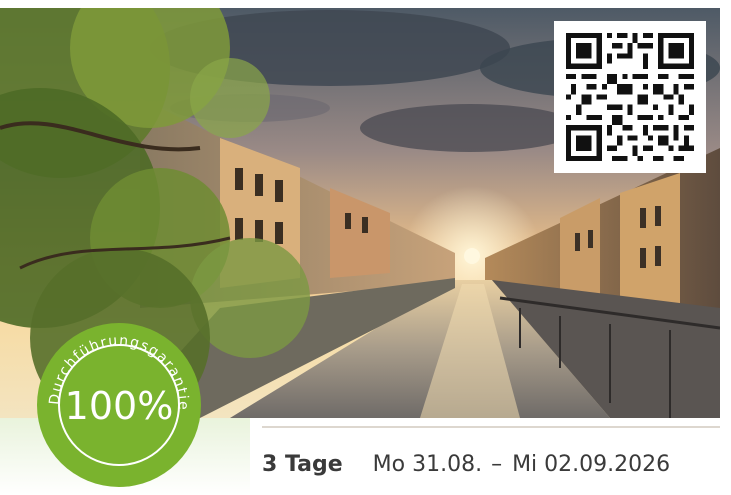 Image resolution: width=731 pixels, height=495 pixels. I want to click on badge-percent: 100%, so click(119, 406).